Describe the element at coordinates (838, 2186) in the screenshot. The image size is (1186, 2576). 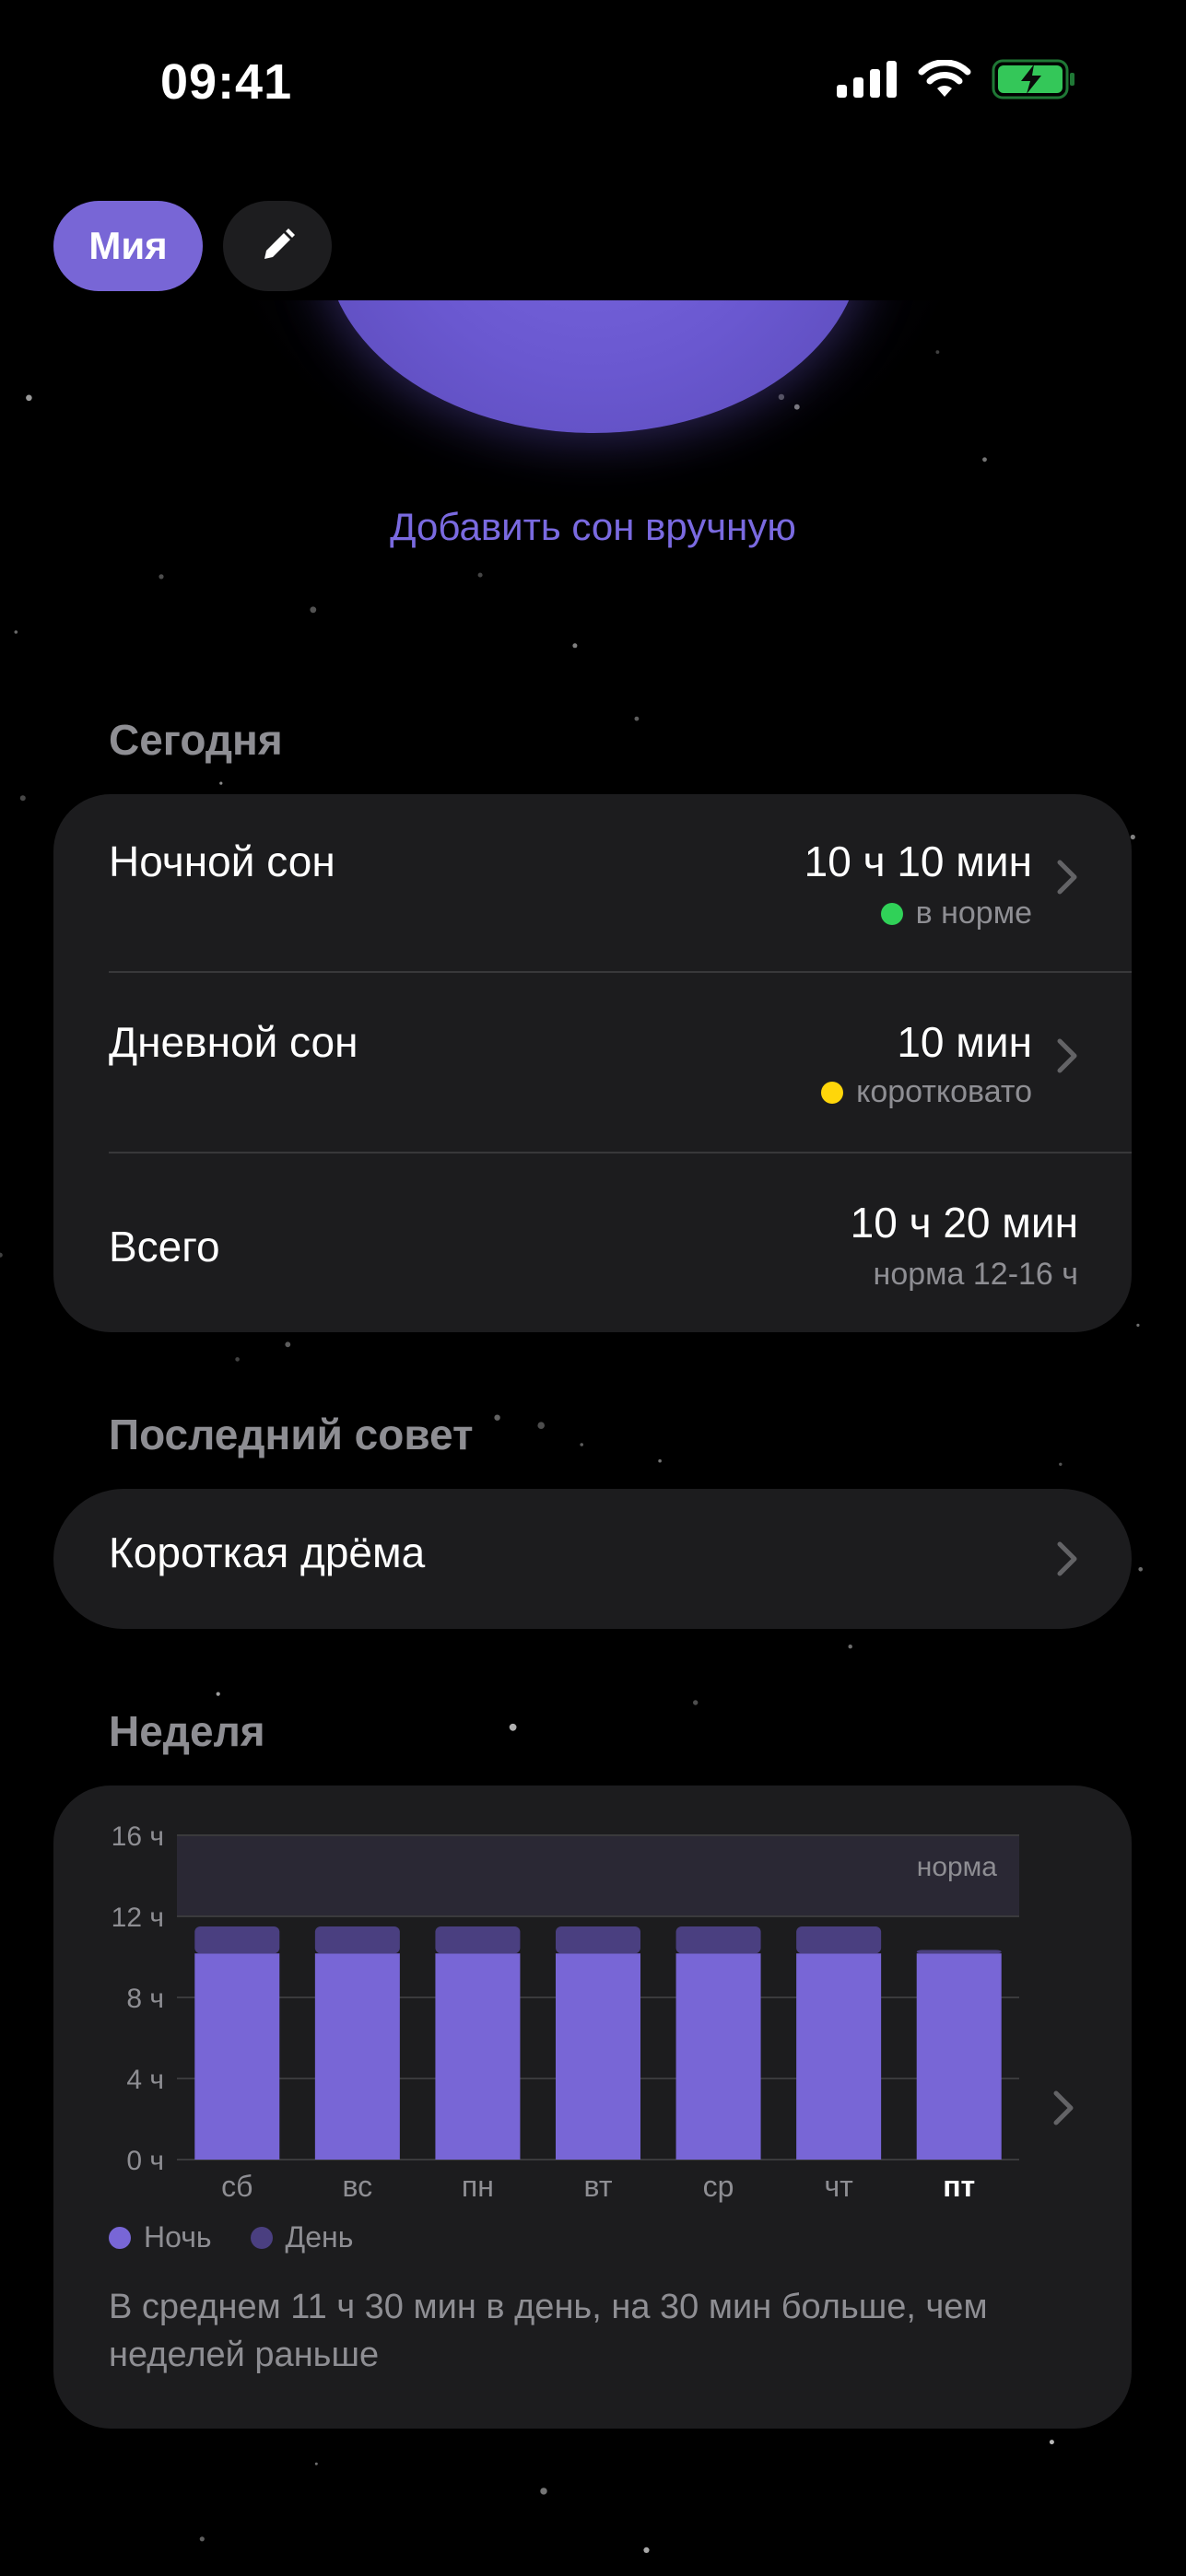
I see `x-tick-label: чт` at that location.